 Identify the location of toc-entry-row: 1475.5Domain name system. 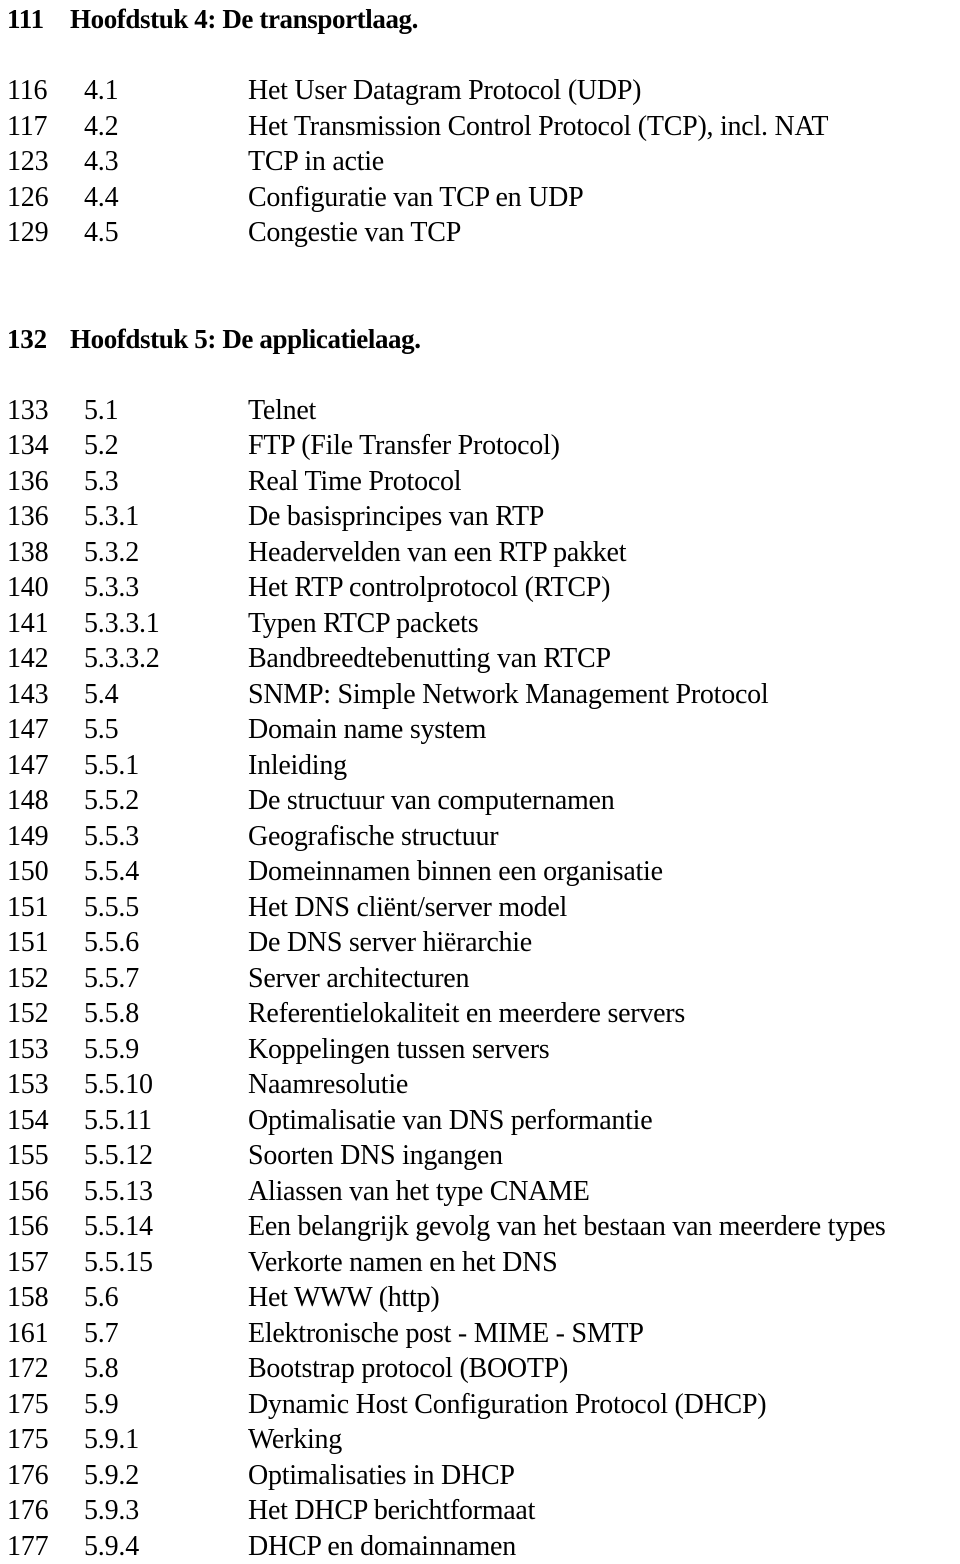
(480, 730).